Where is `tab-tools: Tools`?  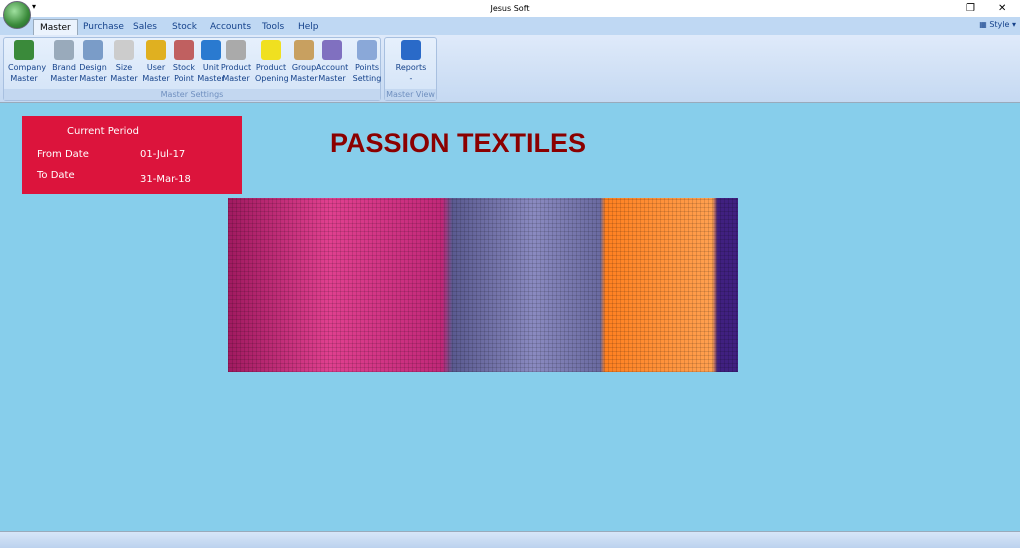
tab-tools: Tools is located at coordinates (273, 27).